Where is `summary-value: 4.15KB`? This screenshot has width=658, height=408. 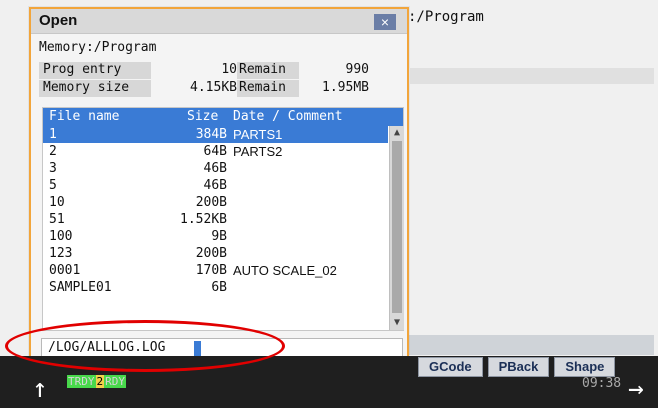
summary-value: 4.15KB is located at coordinates (213, 87).